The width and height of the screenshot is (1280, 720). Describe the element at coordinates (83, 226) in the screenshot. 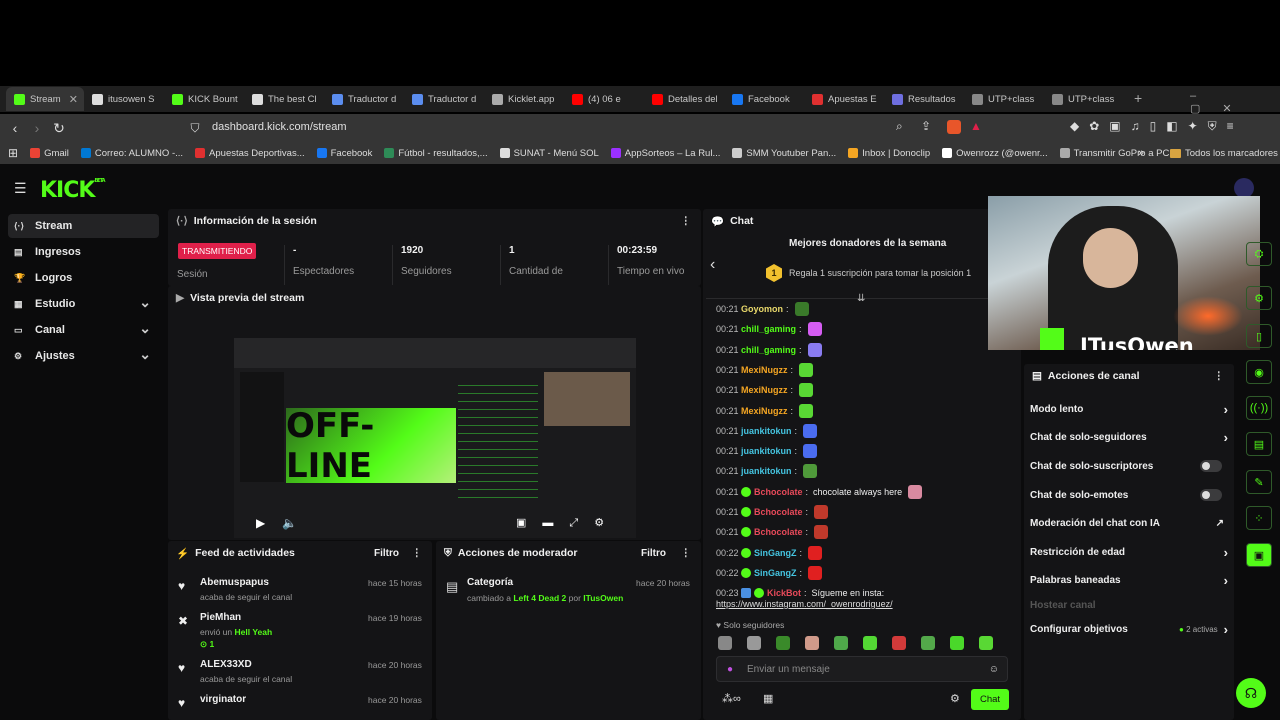

I see `sidebar-item-stream: ⟨·⟩ Stream` at that location.